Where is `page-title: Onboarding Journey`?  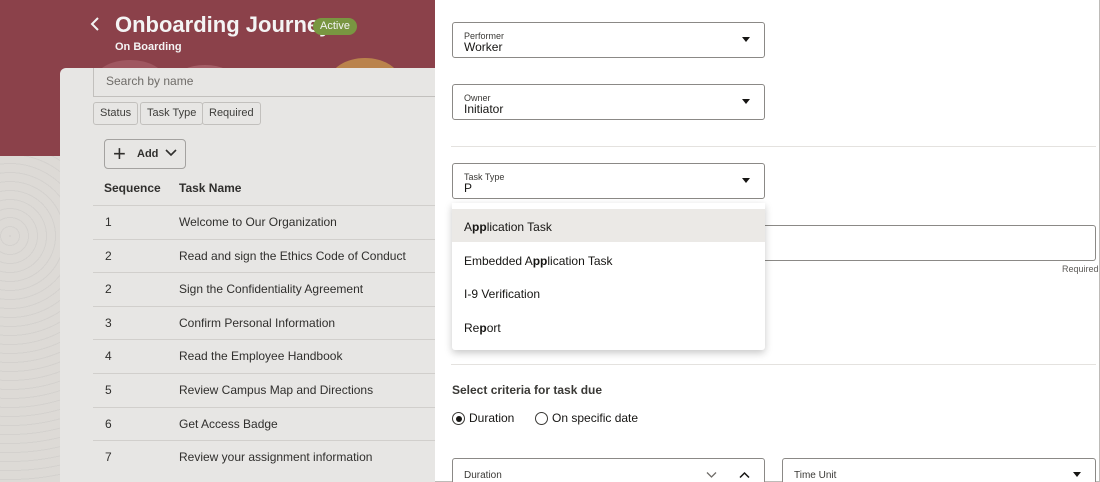 page-title: Onboarding Journey is located at coordinates (223, 24).